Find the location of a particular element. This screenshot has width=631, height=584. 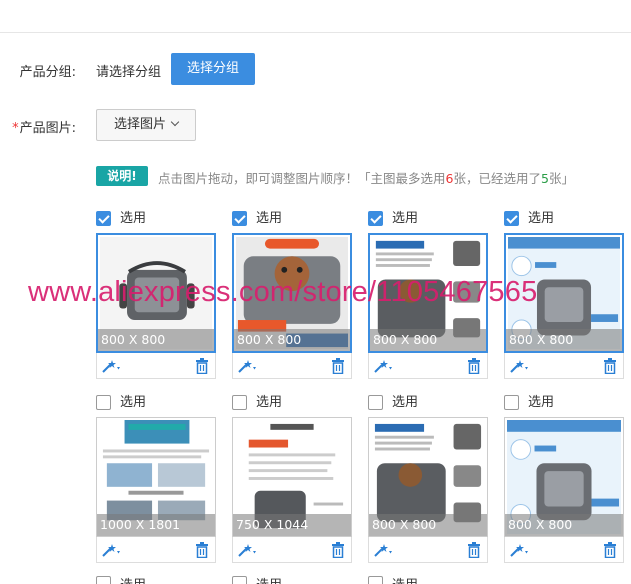

hint-text-a: 点击图片拖动，即可调整图片顺序！「主图最多选用 is located at coordinates (302, 178).